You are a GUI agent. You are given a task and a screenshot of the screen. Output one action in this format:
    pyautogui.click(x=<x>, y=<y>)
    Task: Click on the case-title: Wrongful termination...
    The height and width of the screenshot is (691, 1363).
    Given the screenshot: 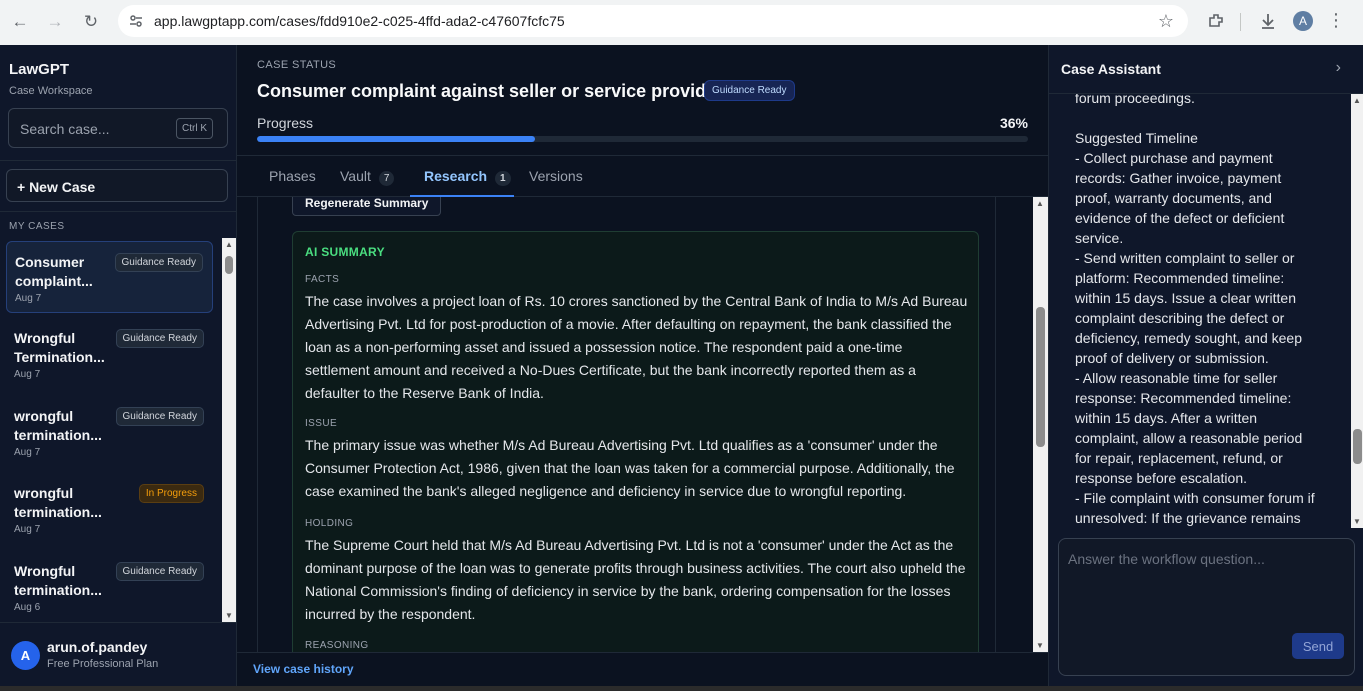 What is the action you would take?
    pyautogui.click(x=58, y=580)
    